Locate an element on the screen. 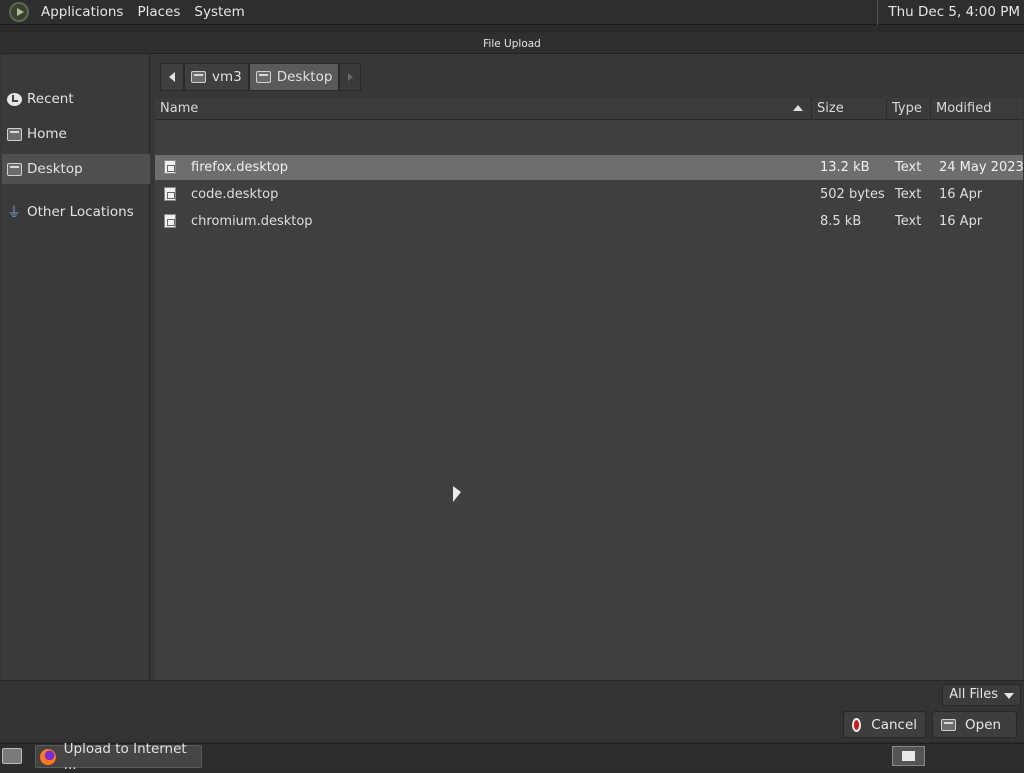 The width and height of the screenshot is (1024, 773). file-name: chromium.desktop is located at coordinates (252, 221).